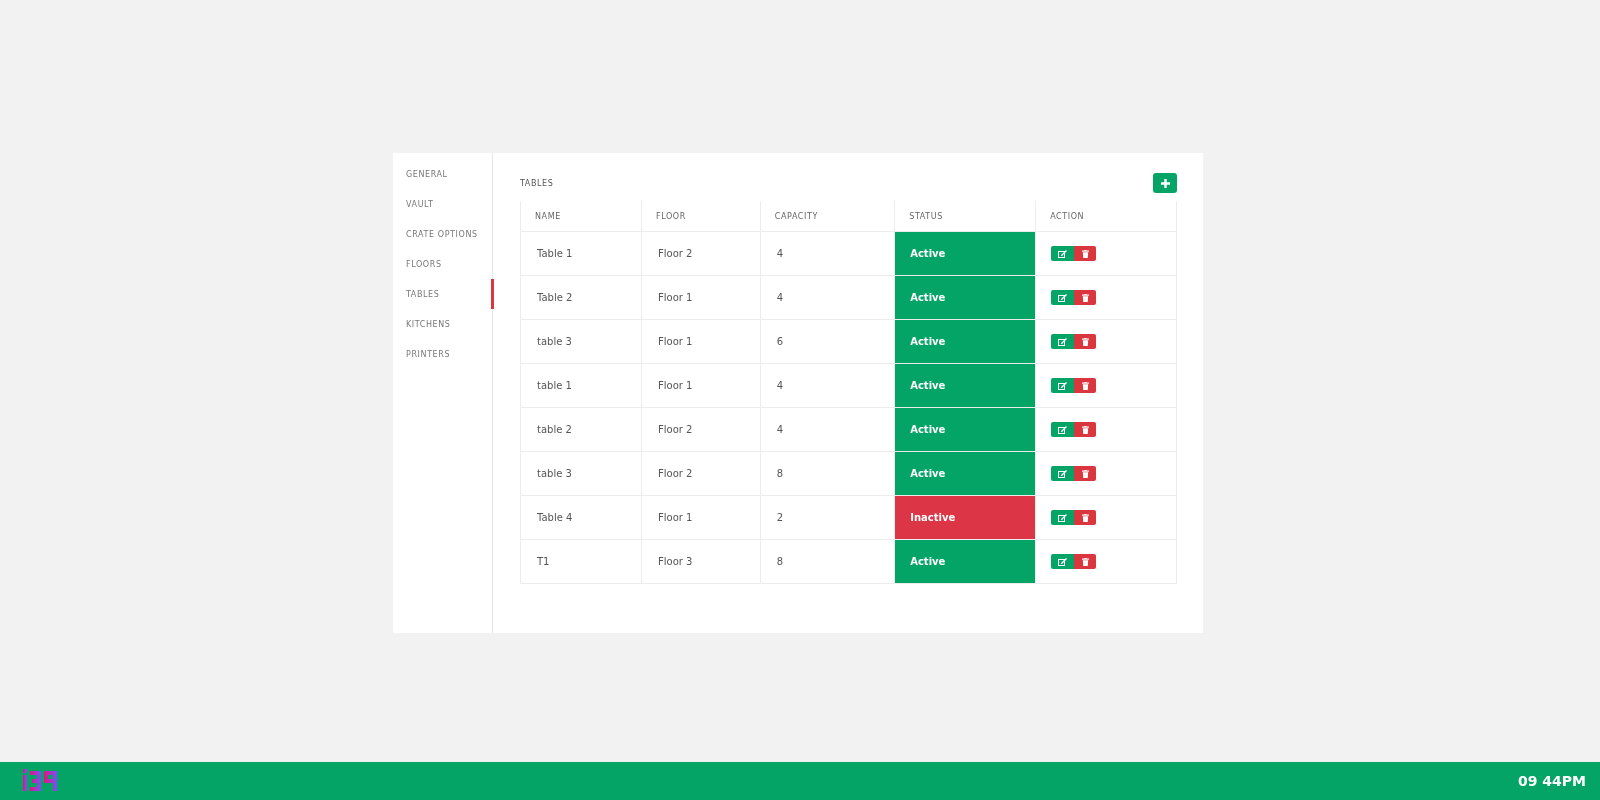 The width and height of the screenshot is (1600, 800). Describe the element at coordinates (537, 183) in the screenshot. I see `section-title: TABLES` at that location.